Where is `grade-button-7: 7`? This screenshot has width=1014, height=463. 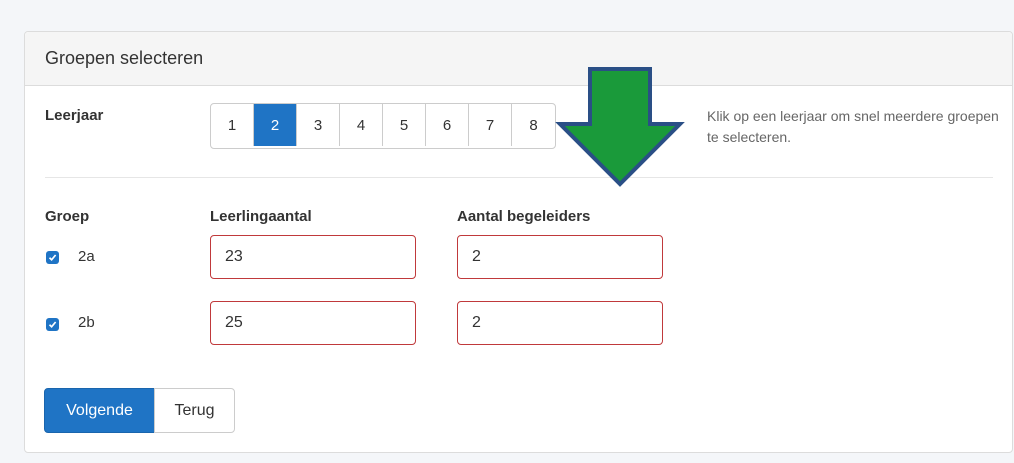
grade-button-7: 7 is located at coordinates (490, 125).